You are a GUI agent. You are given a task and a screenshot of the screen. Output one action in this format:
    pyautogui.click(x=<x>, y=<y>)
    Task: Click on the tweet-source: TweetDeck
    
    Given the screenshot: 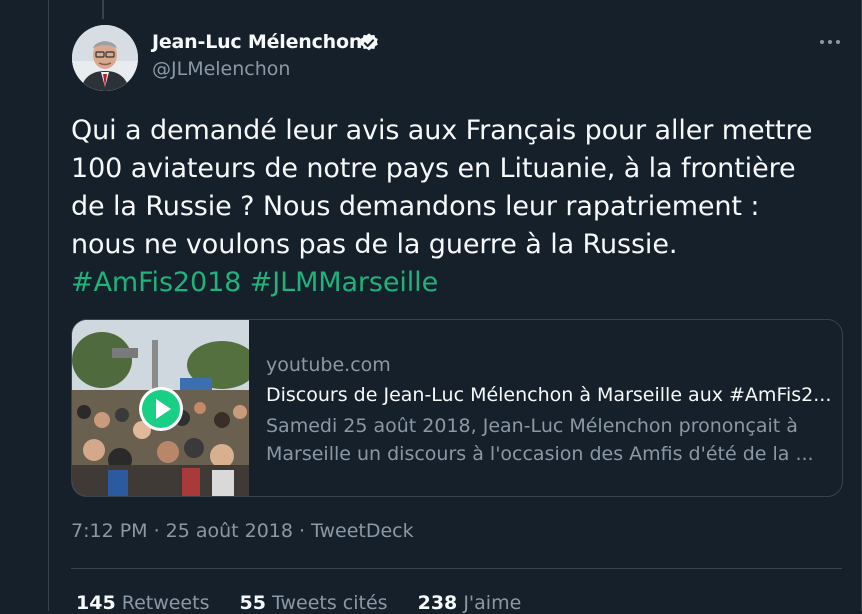 What is the action you would take?
    pyautogui.click(x=362, y=531)
    